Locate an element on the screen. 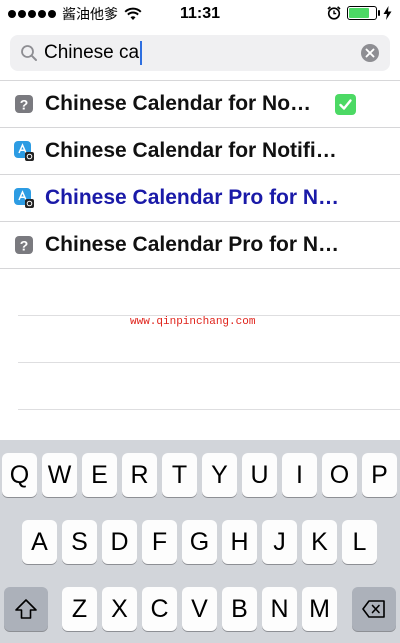  key-l: L is located at coordinates (359, 542).